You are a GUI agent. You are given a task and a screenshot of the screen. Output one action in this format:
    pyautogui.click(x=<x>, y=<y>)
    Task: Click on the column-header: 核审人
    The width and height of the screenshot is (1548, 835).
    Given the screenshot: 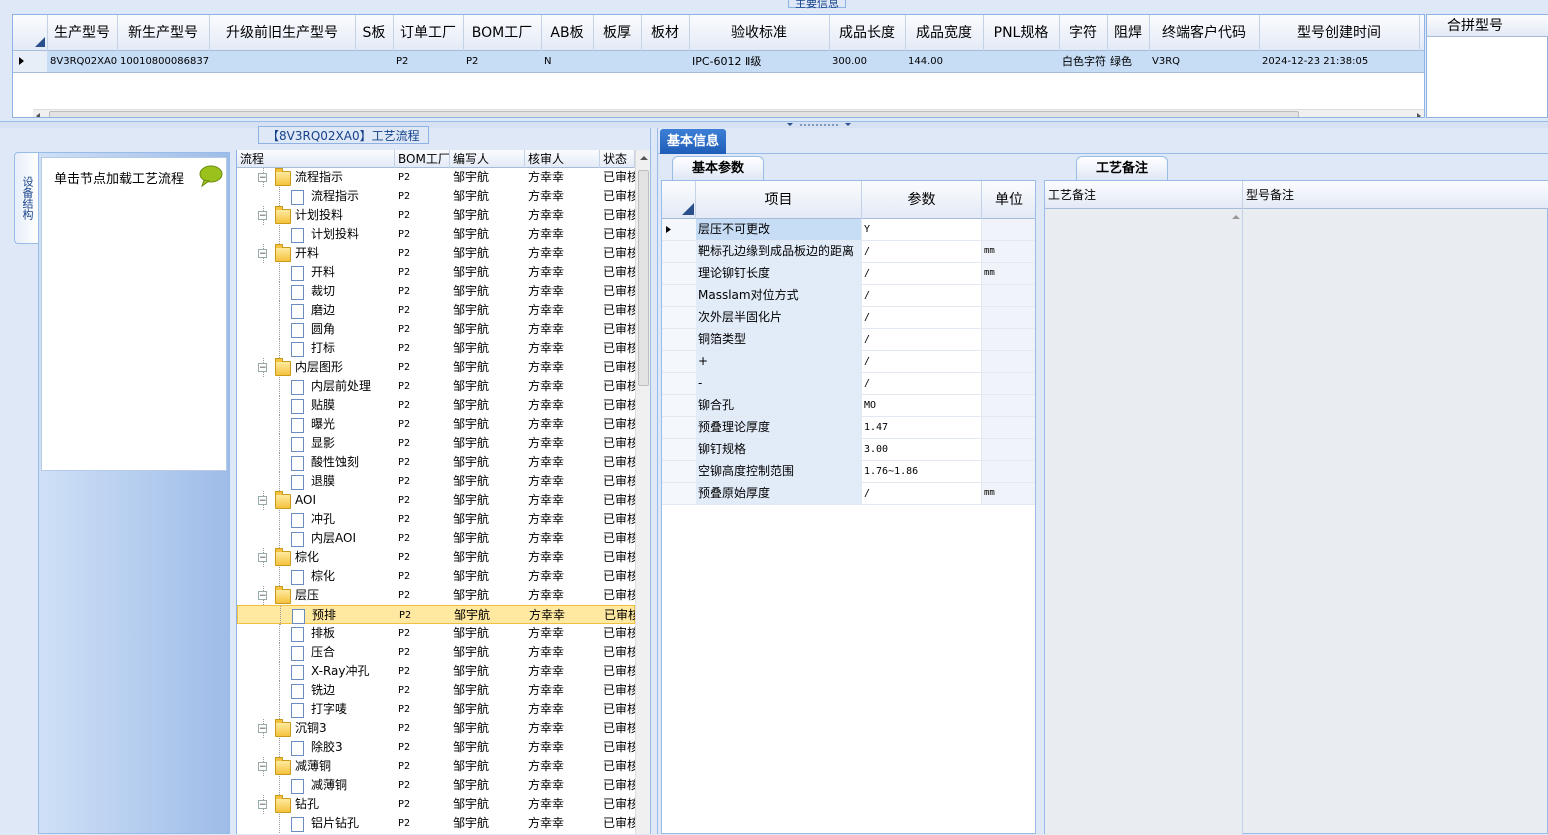 What is the action you would take?
    pyautogui.click(x=562, y=159)
    